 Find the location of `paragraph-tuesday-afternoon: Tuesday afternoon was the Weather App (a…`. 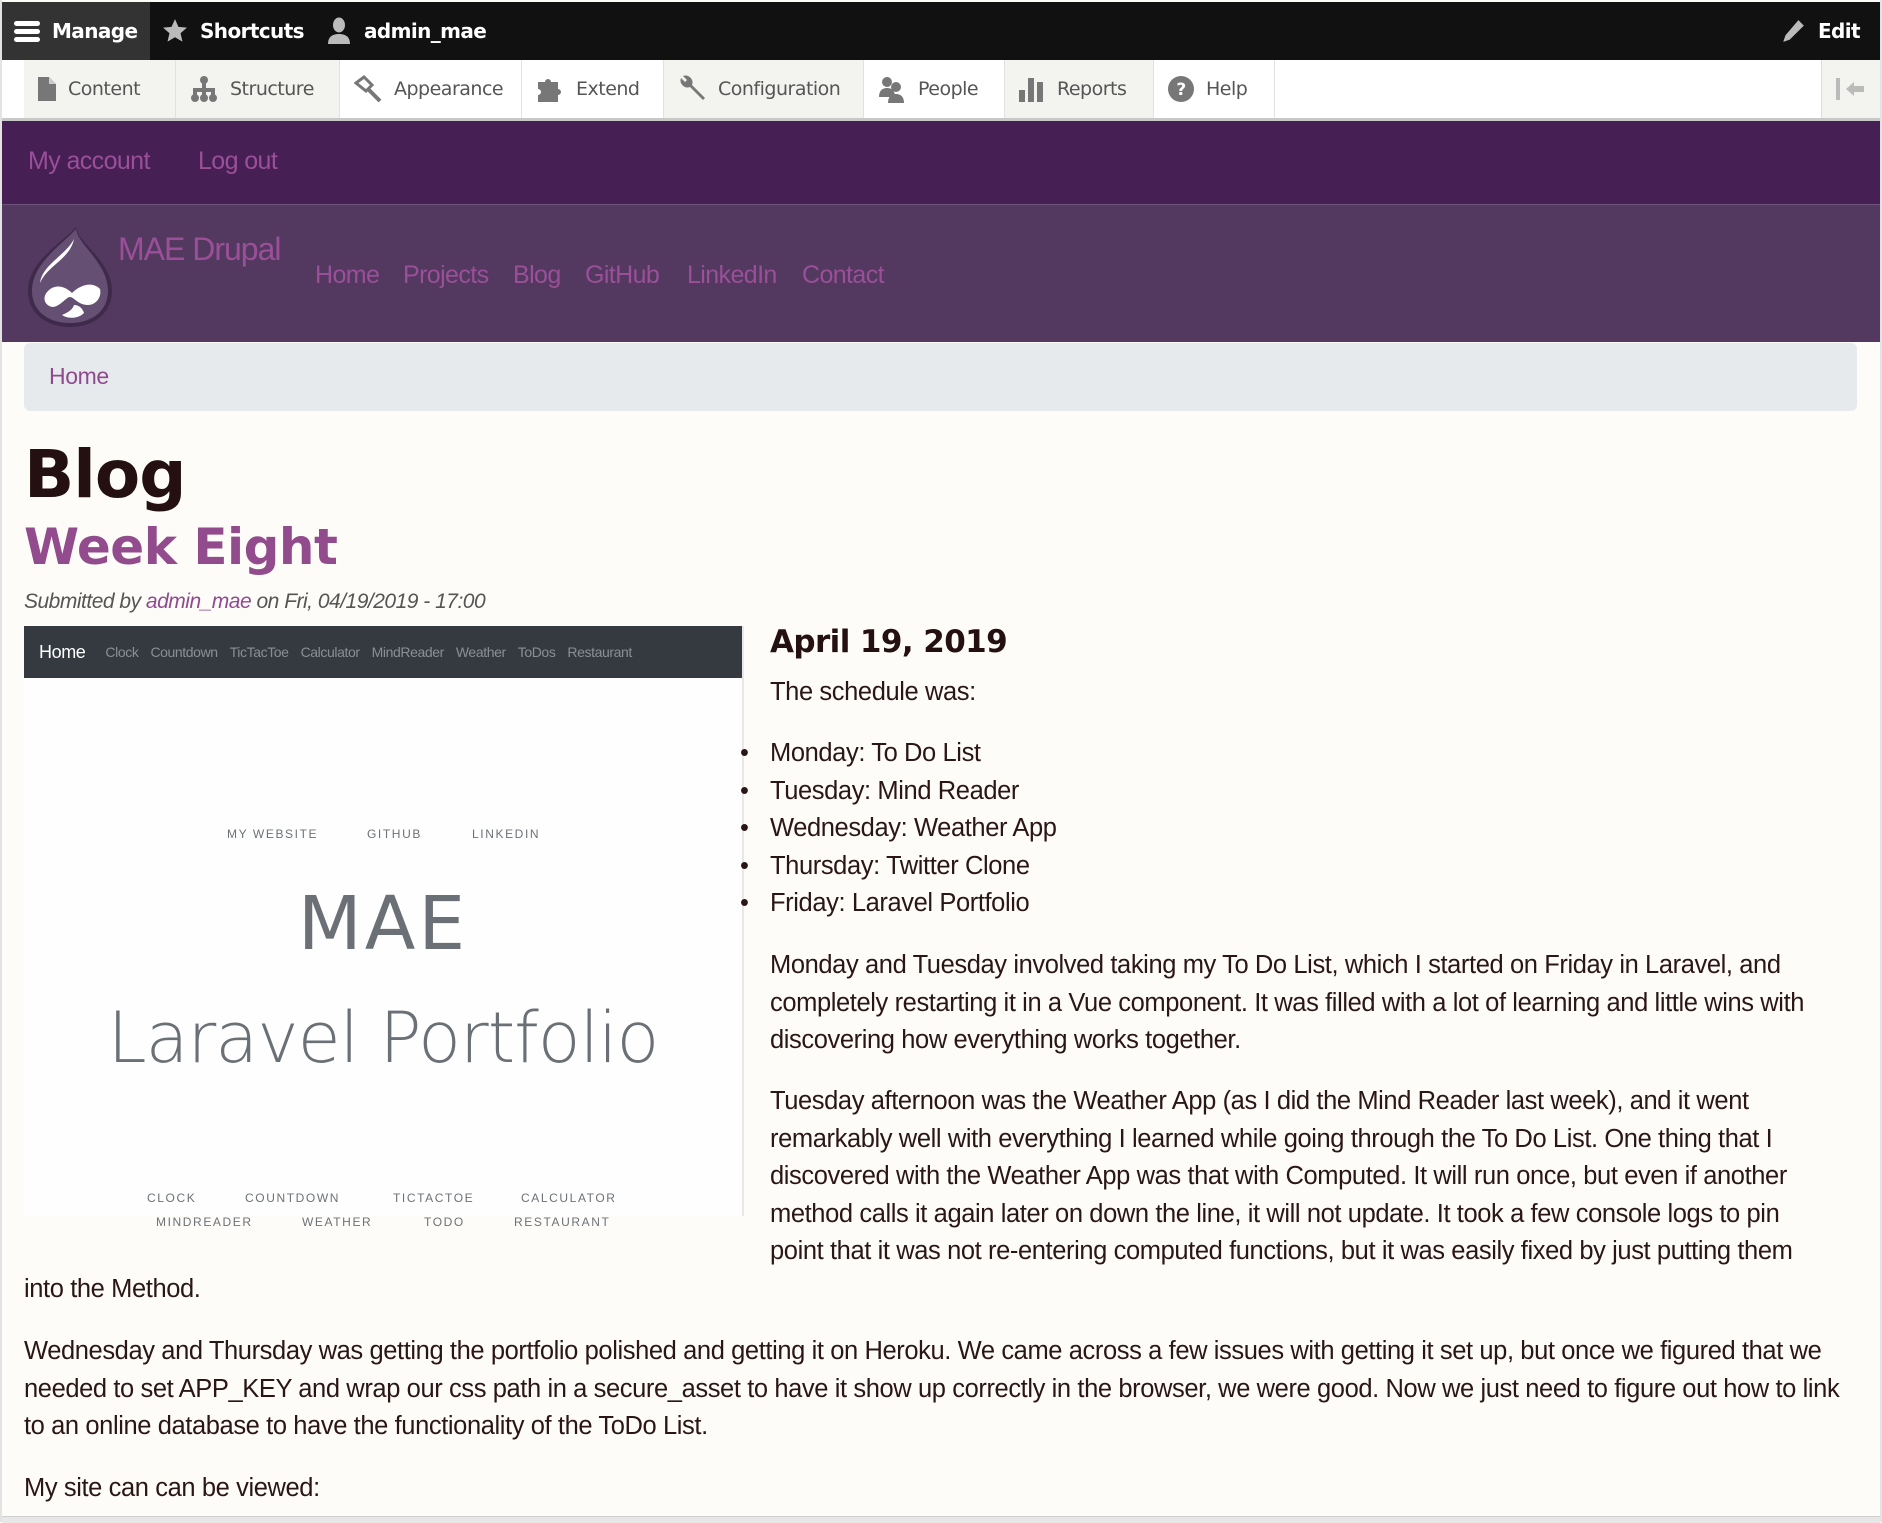

paragraph-tuesday-afternoon: Tuesday afternoon was the Weather App (a… is located at coordinates (1317, 1177).